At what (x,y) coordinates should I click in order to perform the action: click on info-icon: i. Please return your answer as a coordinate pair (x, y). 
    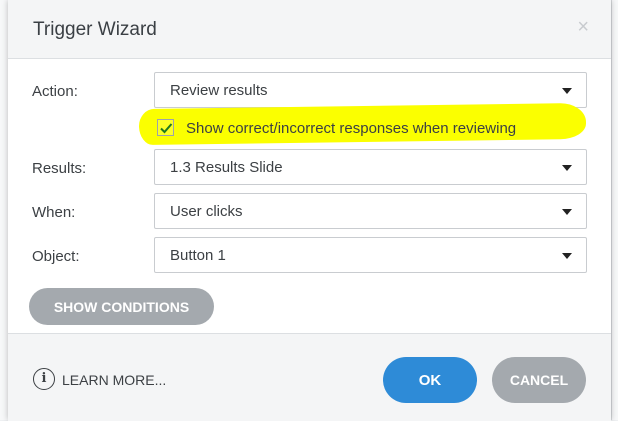
    Looking at the image, I should click on (44, 379).